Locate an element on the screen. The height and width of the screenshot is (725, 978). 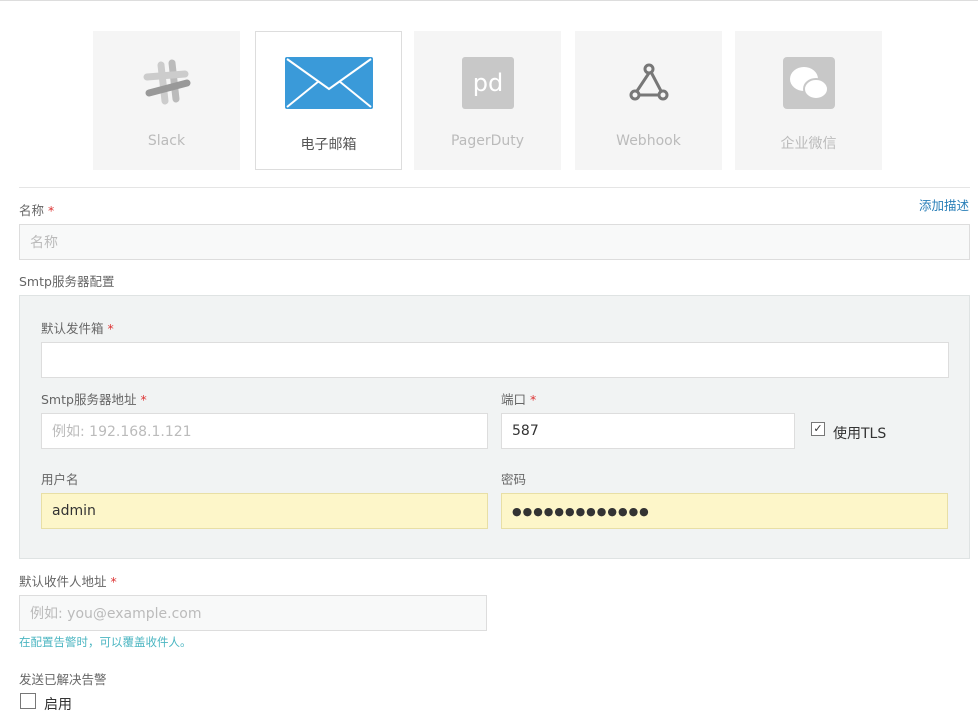
channel-pagerduty: pd PagerDuty is located at coordinates (487, 100).